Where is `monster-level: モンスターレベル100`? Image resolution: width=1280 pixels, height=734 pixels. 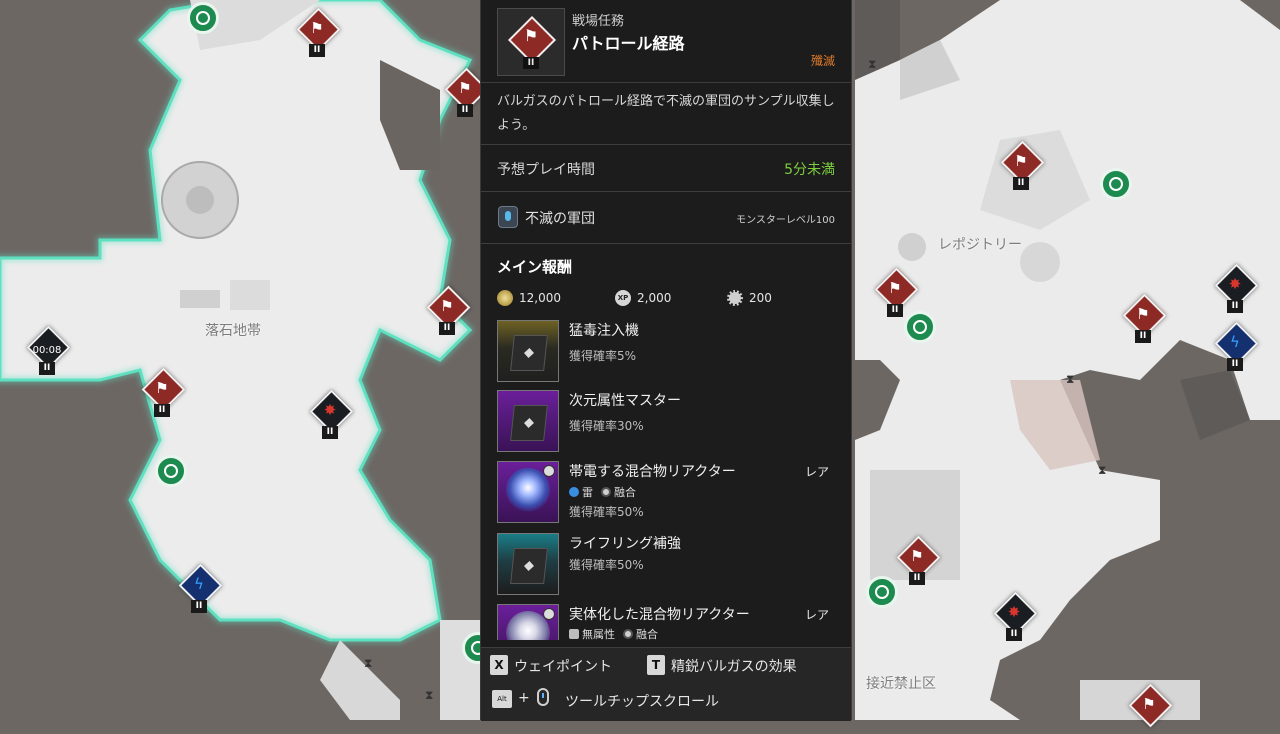
monster-level: モンスターレベル100 is located at coordinates (785, 220).